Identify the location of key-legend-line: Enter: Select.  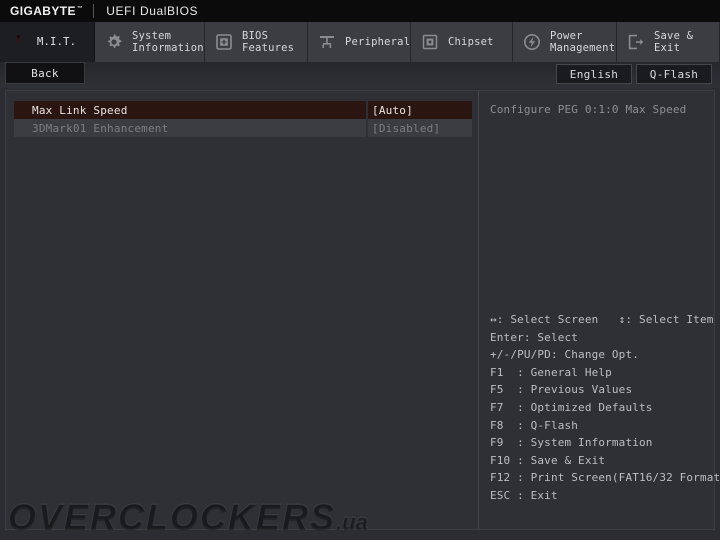
(534, 337).